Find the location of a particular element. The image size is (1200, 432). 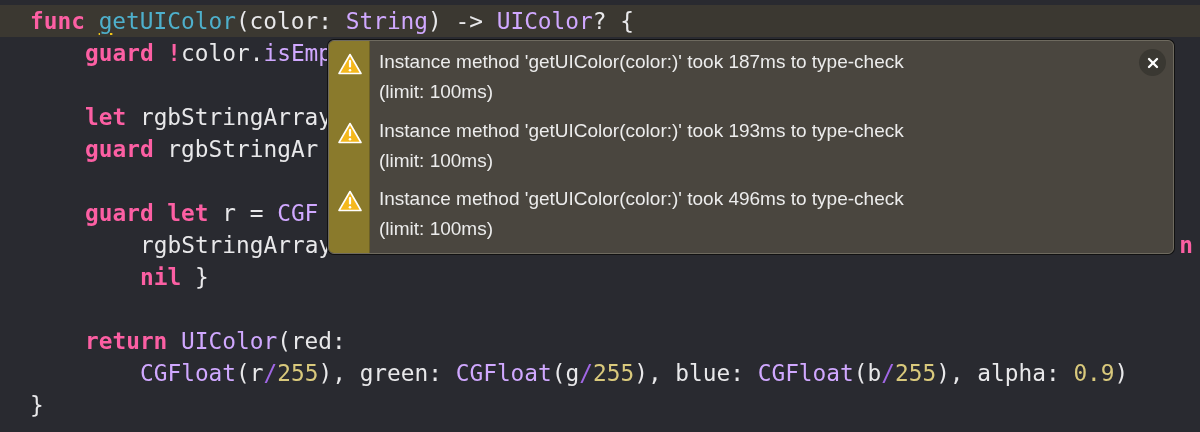

code-token: guard is located at coordinates (120, 149).